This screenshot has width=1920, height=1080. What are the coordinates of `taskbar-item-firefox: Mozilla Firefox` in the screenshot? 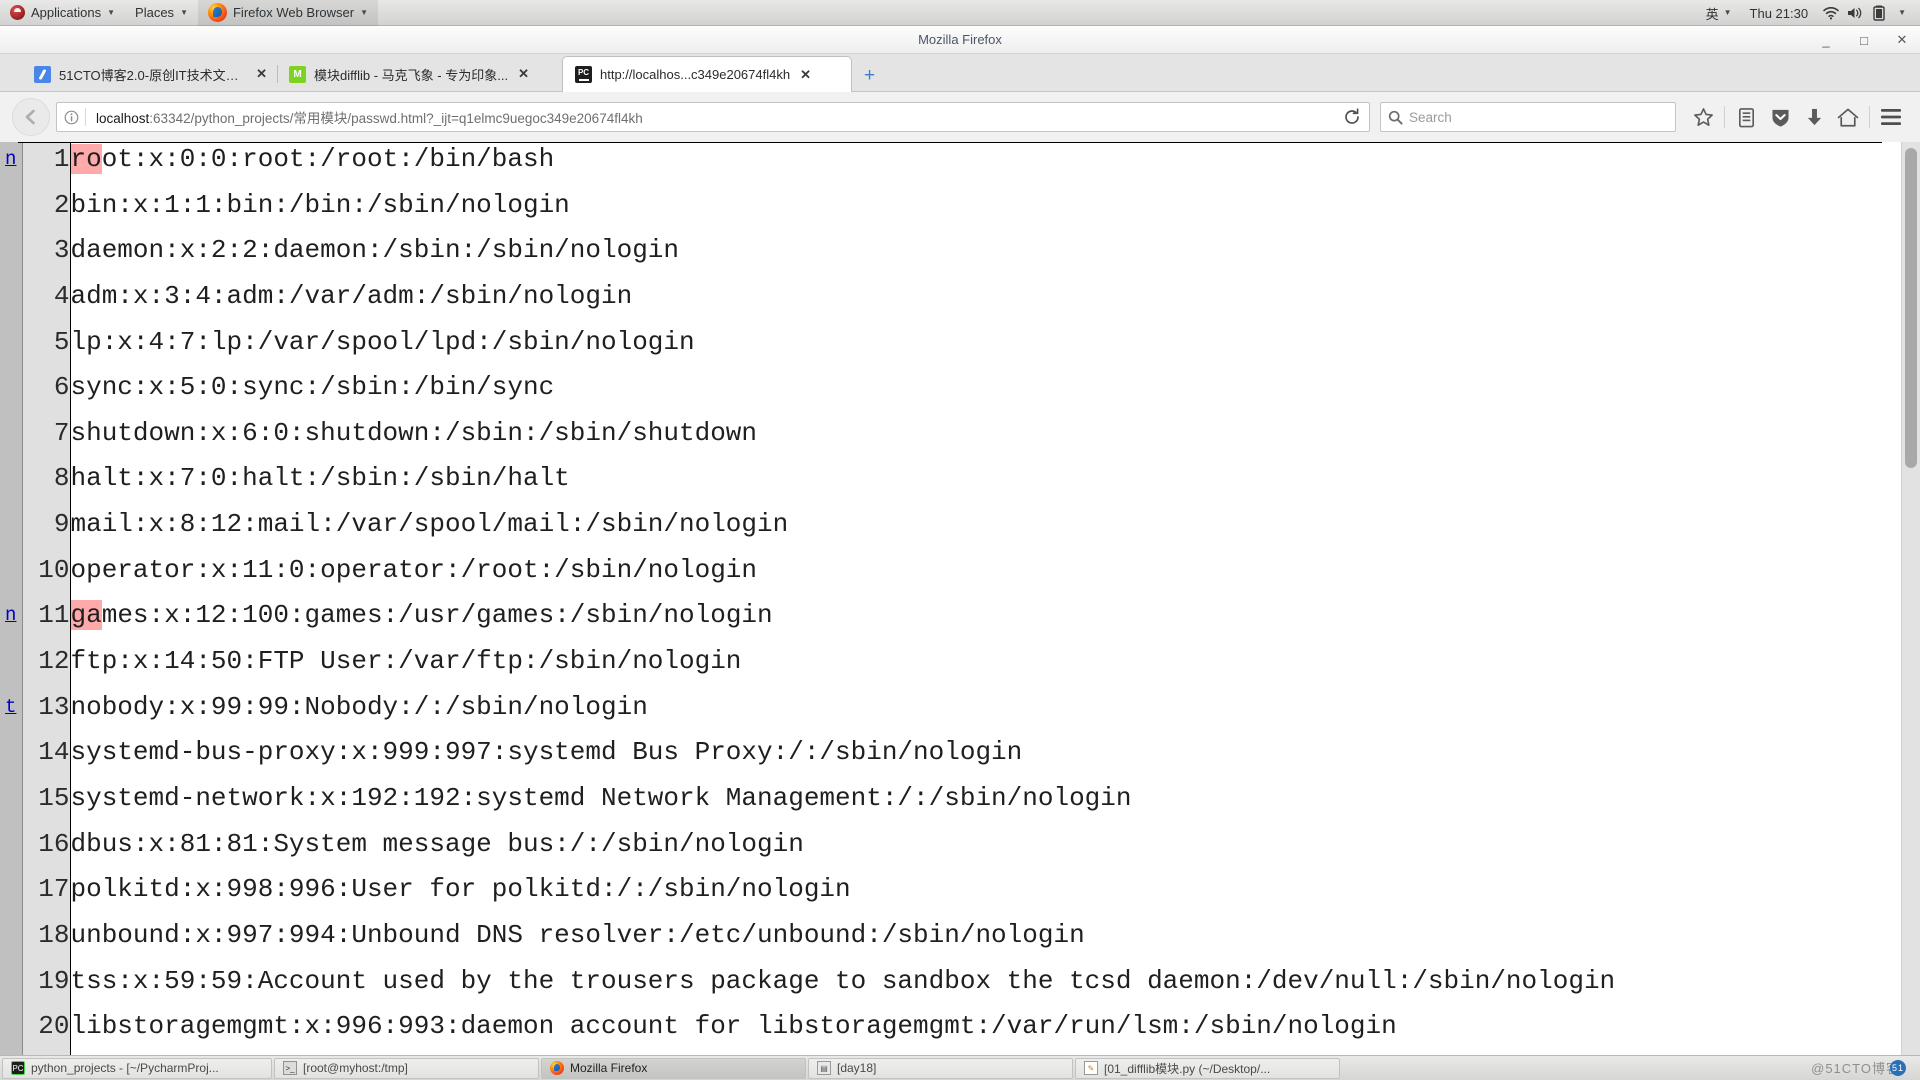 It's located at (673, 1068).